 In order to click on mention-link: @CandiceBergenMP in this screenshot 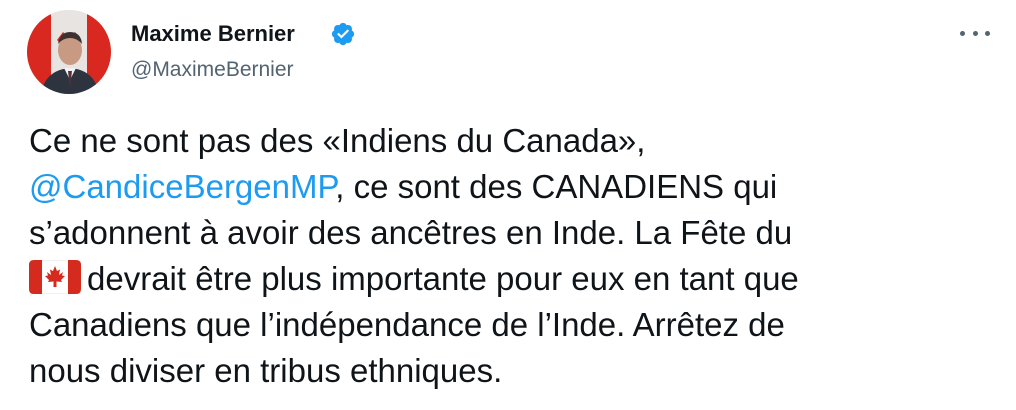, I will do `click(182, 186)`.